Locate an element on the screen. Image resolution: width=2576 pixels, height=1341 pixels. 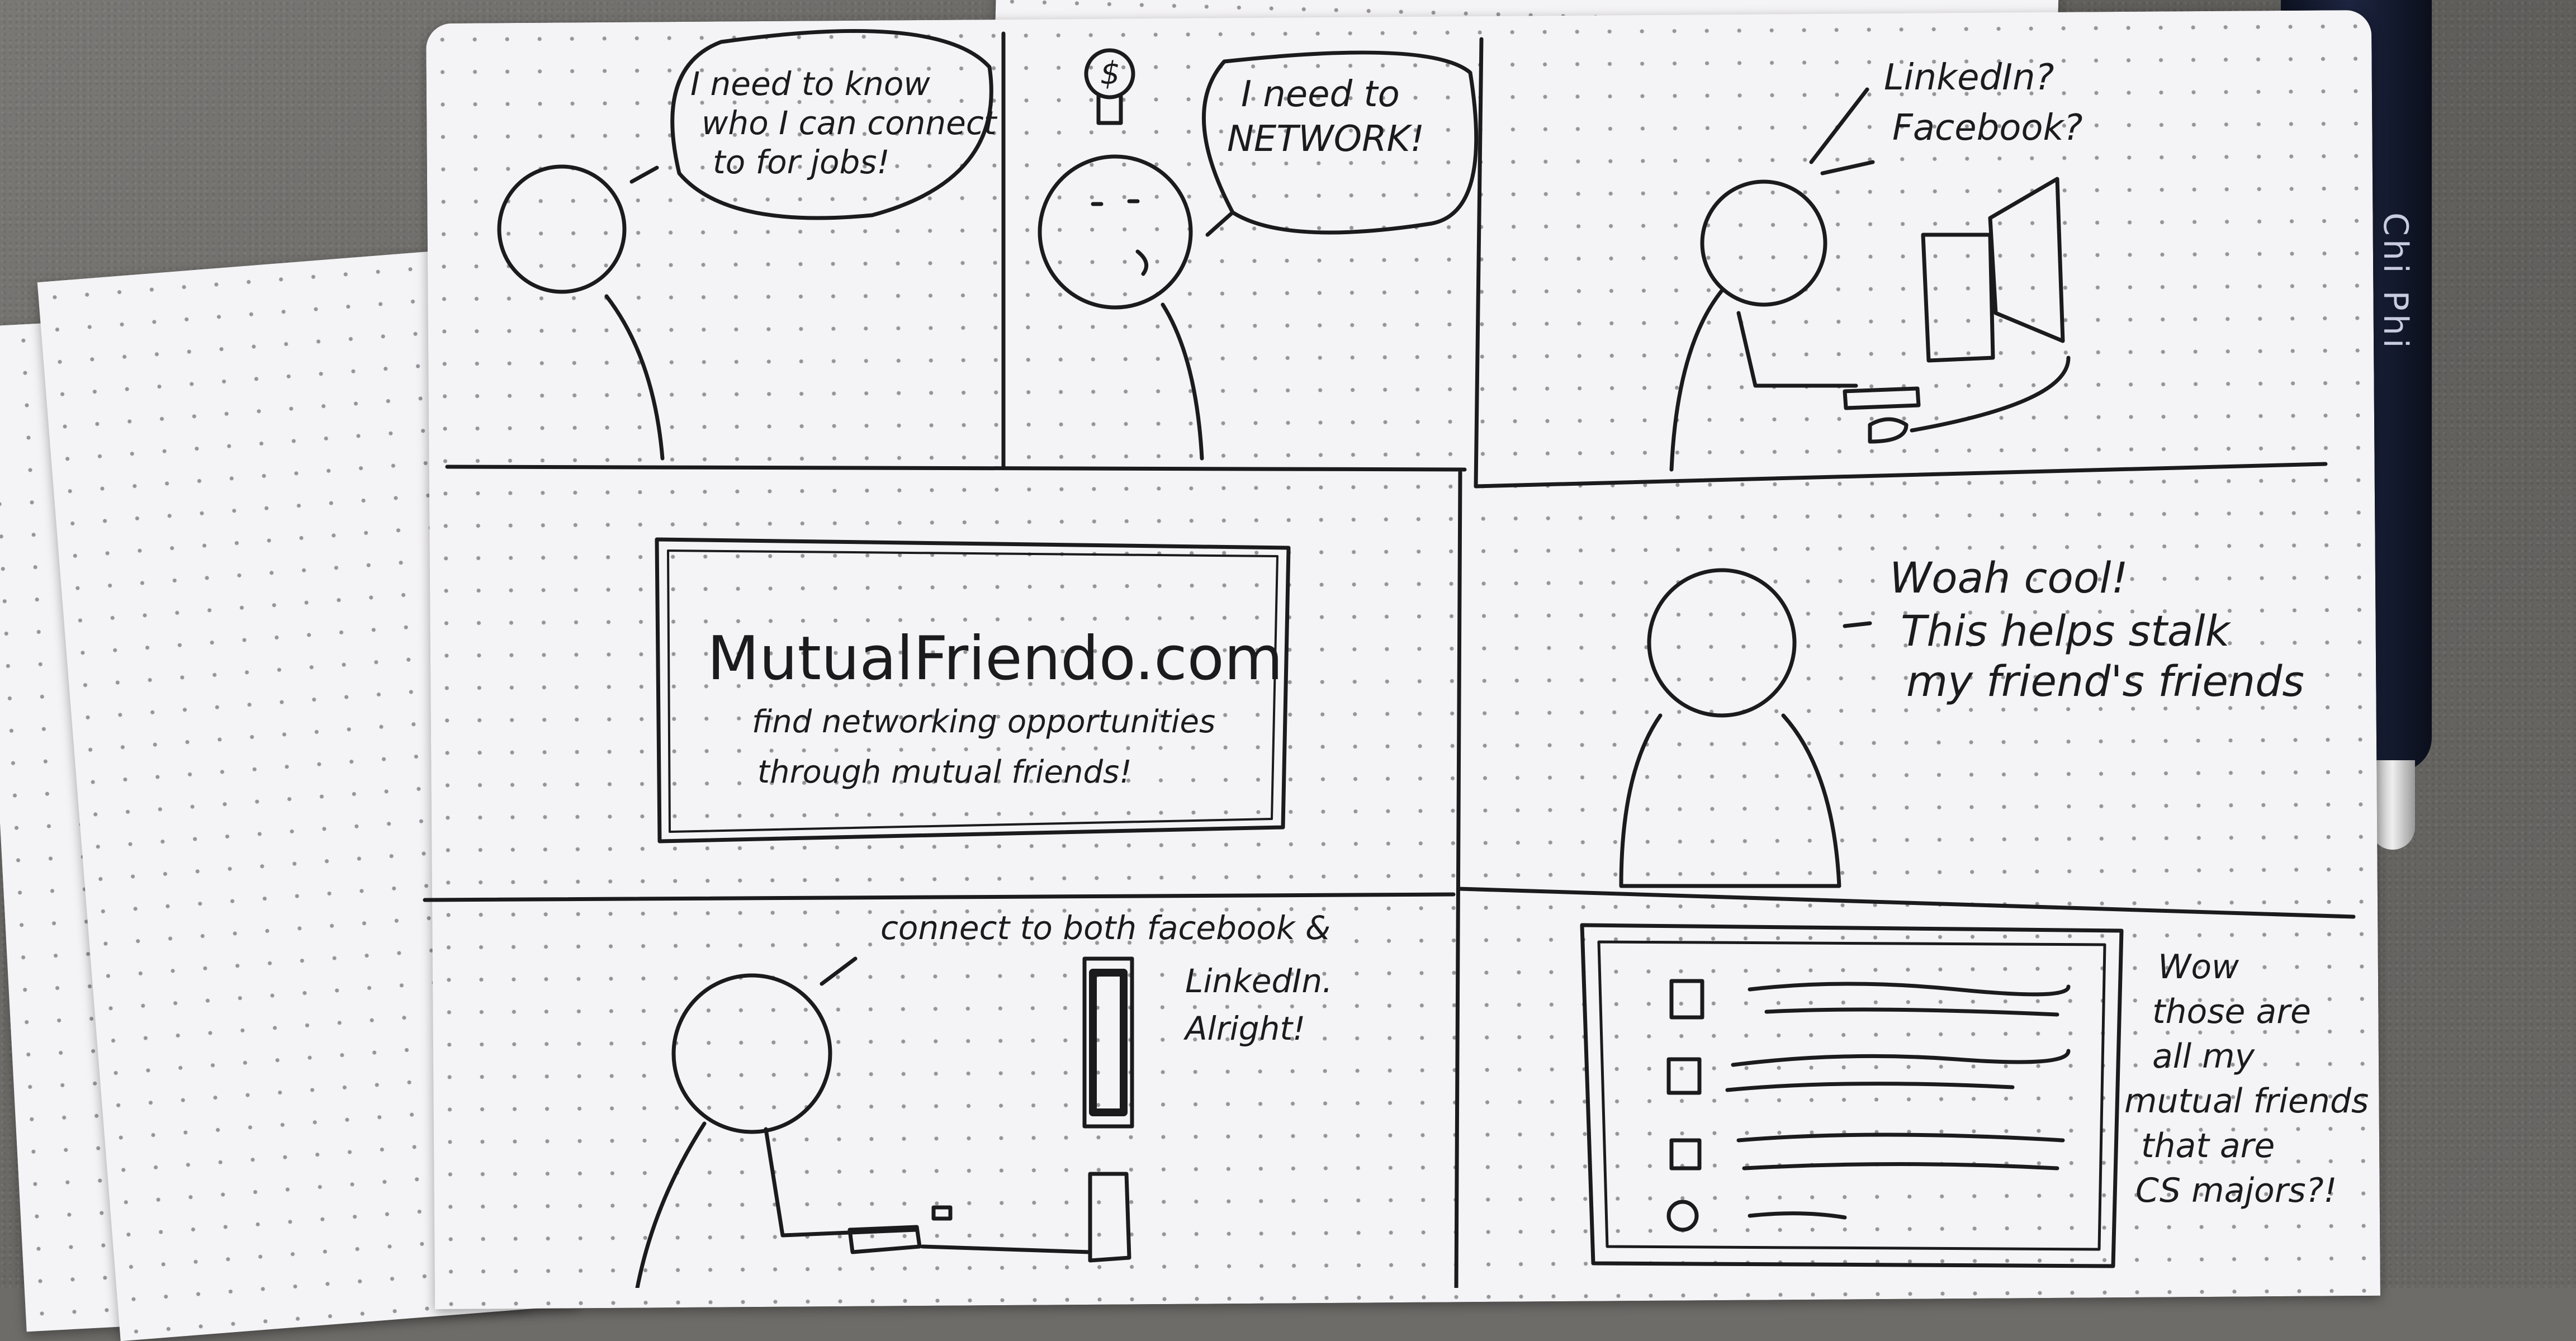
speech-line is located at coordinates (839, 971).